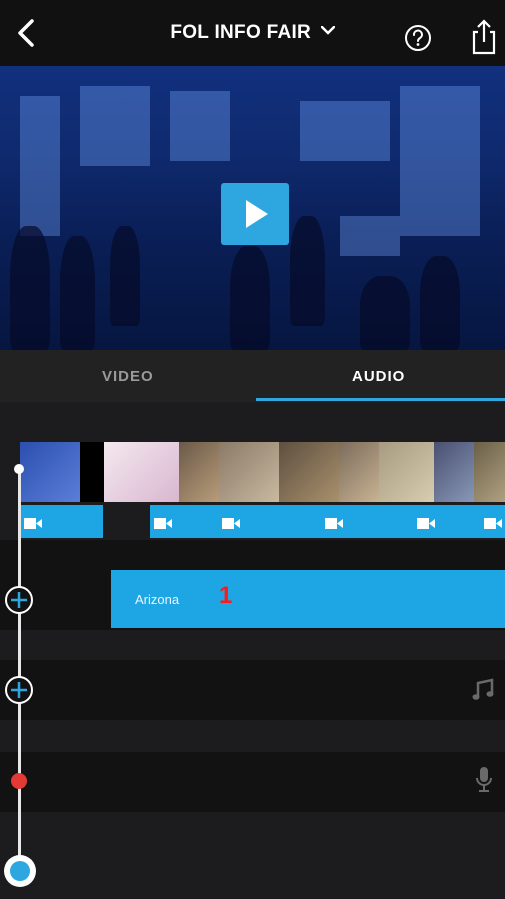 Image resolution: width=505 pixels, height=899 pixels. What do you see at coordinates (483, 689) in the screenshot?
I see `music-note-icon` at bounding box center [483, 689].